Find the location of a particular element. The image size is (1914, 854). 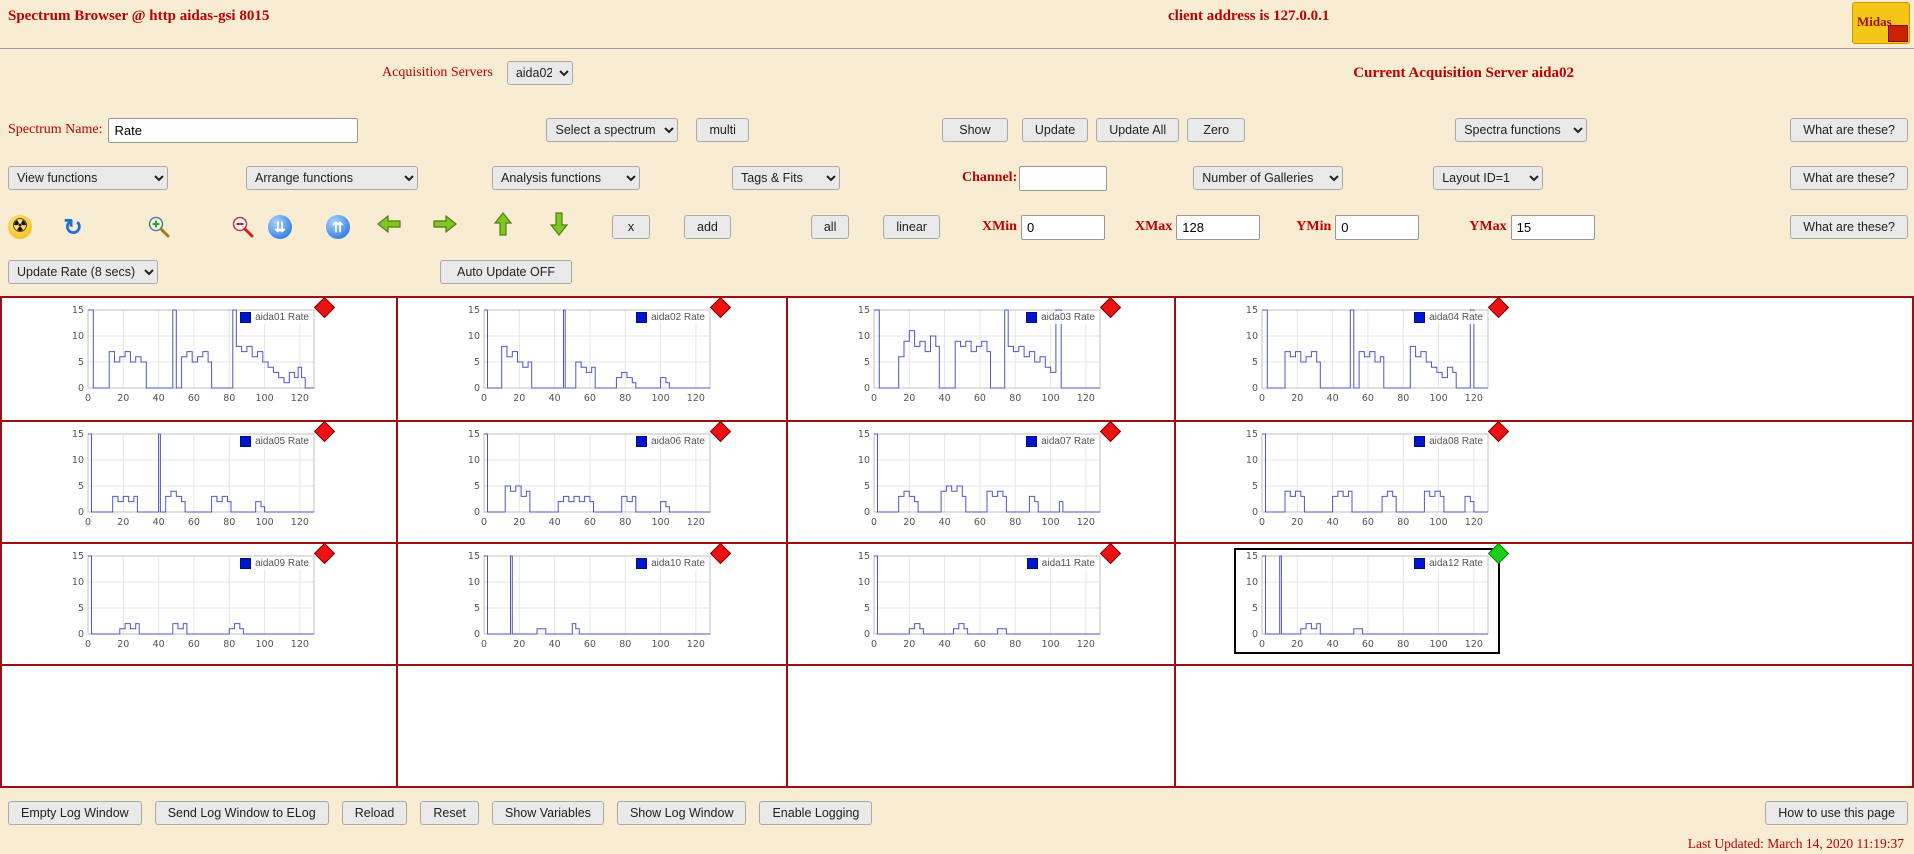

svg-text: 80 is located at coordinates (625, 522).